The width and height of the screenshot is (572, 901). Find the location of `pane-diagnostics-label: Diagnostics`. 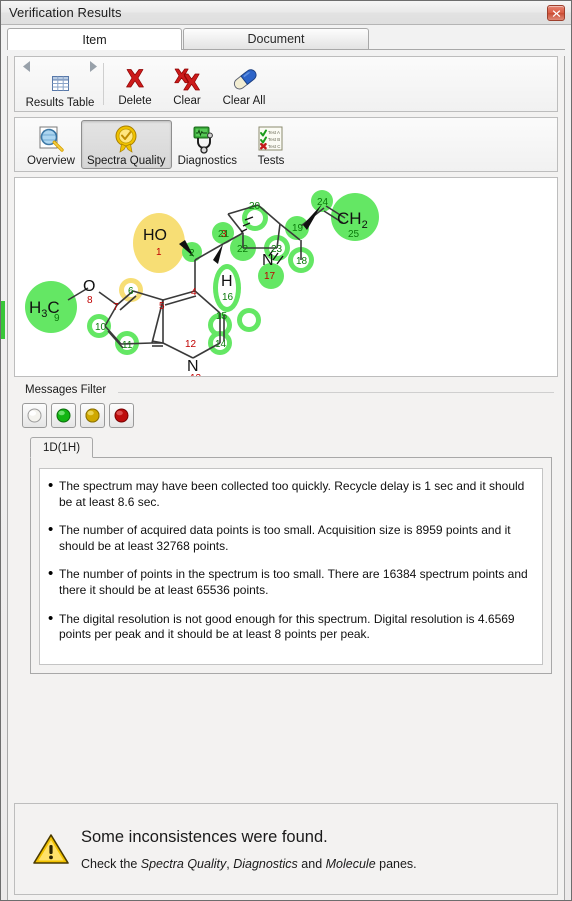

pane-diagnostics-label: Diagnostics is located at coordinates (207, 161).